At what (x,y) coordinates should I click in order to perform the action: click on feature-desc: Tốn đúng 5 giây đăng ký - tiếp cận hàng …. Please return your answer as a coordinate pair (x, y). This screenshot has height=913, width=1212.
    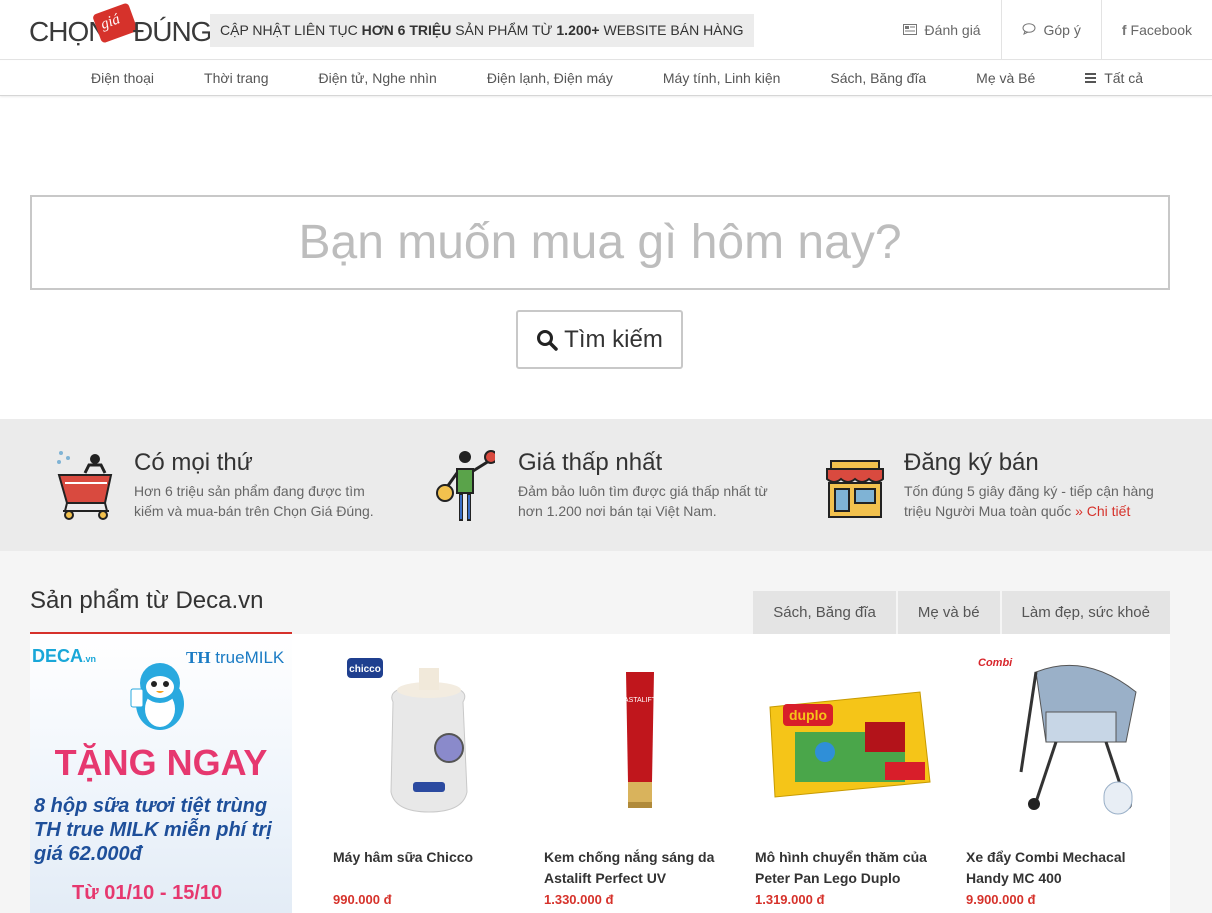
    Looking at the image, I should click on (1036, 501).